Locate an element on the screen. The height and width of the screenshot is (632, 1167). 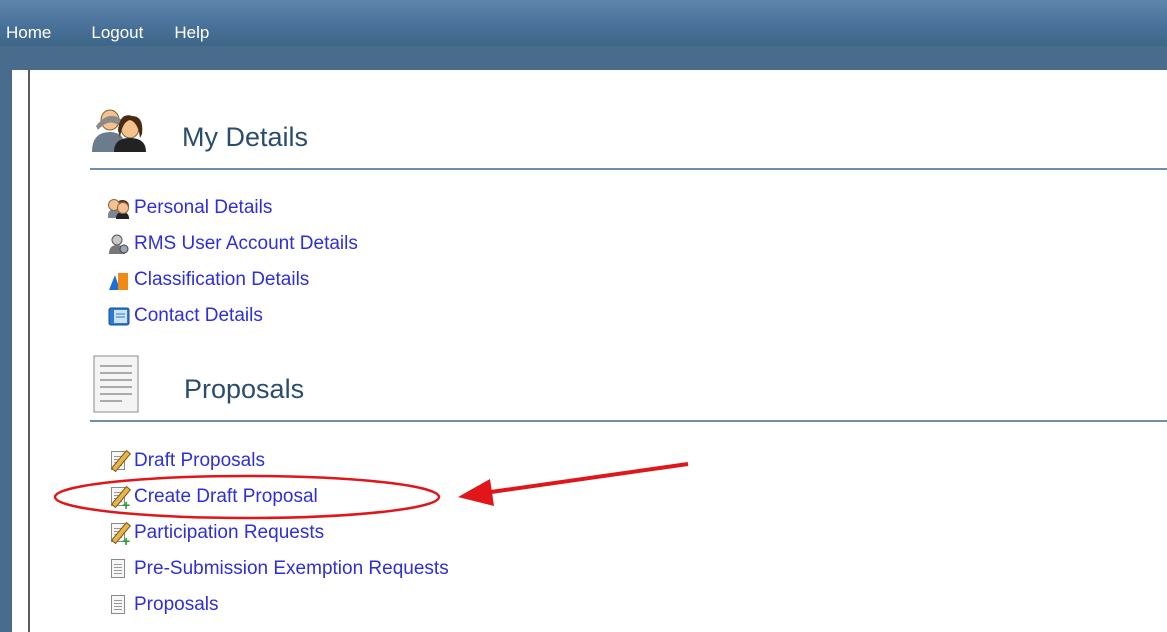
link-create-draft-proposal-label: Create Draft Proposal is located at coordinates (226, 497).